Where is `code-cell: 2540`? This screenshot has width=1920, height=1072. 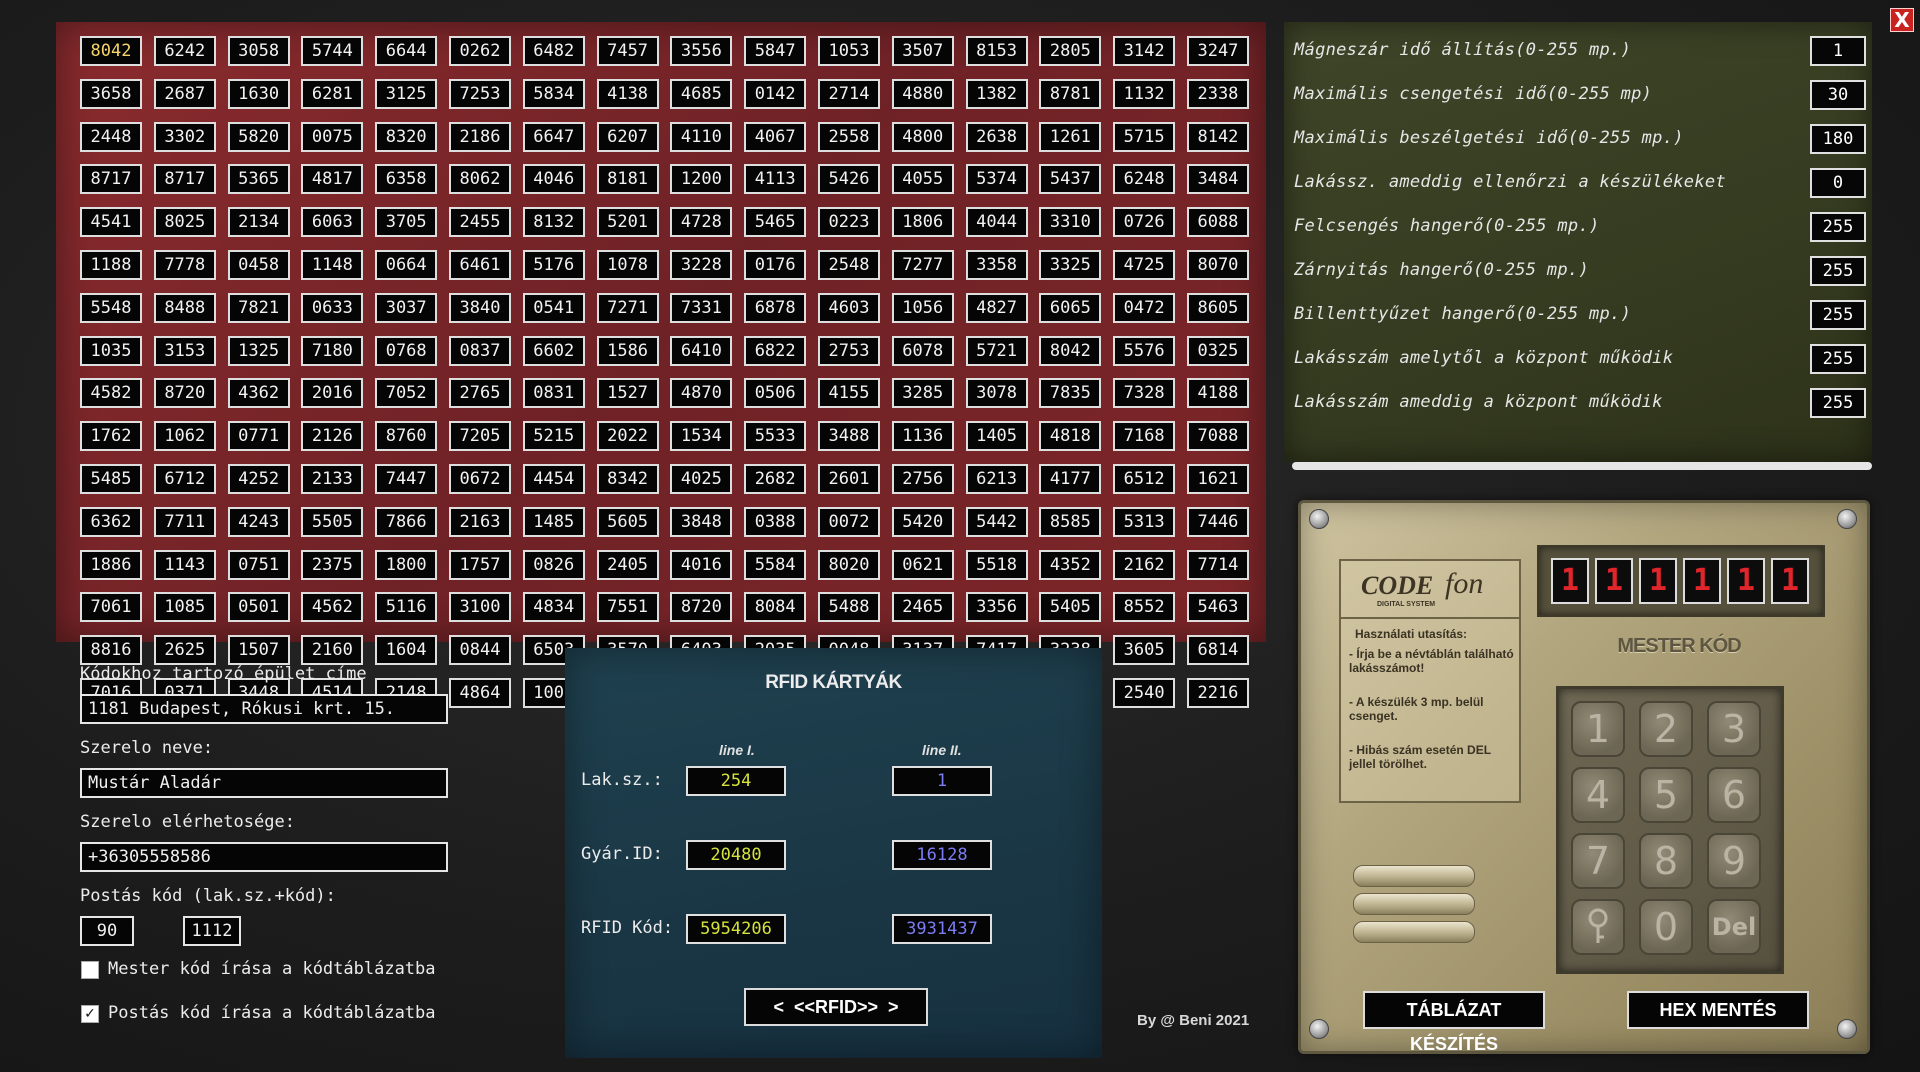
code-cell: 2540 is located at coordinates (1144, 692).